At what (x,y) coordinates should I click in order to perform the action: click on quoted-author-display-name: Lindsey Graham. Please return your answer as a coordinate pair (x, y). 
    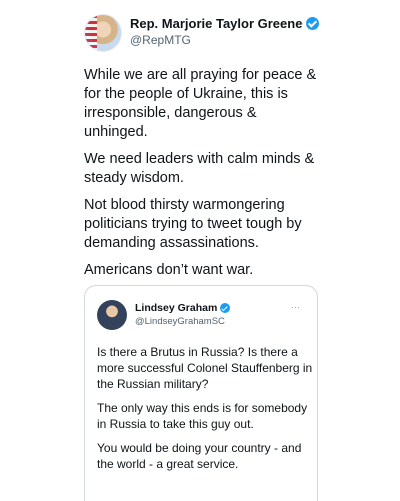
    Looking at the image, I should click on (176, 308).